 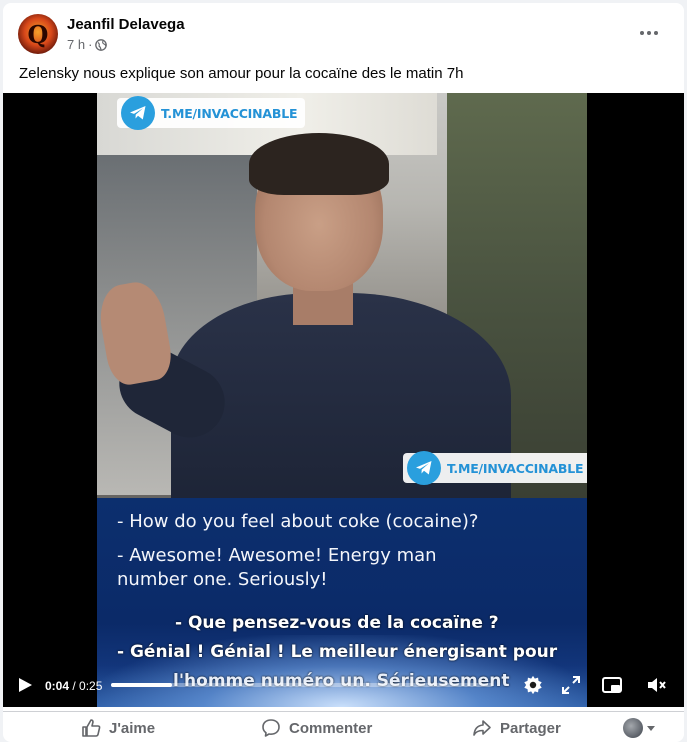 What do you see at coordinates (277, 555) in the screenshot?
I see `subtitle-en-line: - Awesome! Awesome! Energy man` at bounding box center [277, 555].